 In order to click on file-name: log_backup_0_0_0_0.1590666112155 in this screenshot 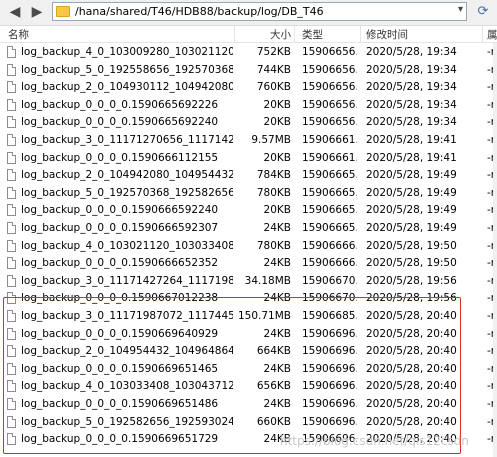, I will do `click(120, 157)`.